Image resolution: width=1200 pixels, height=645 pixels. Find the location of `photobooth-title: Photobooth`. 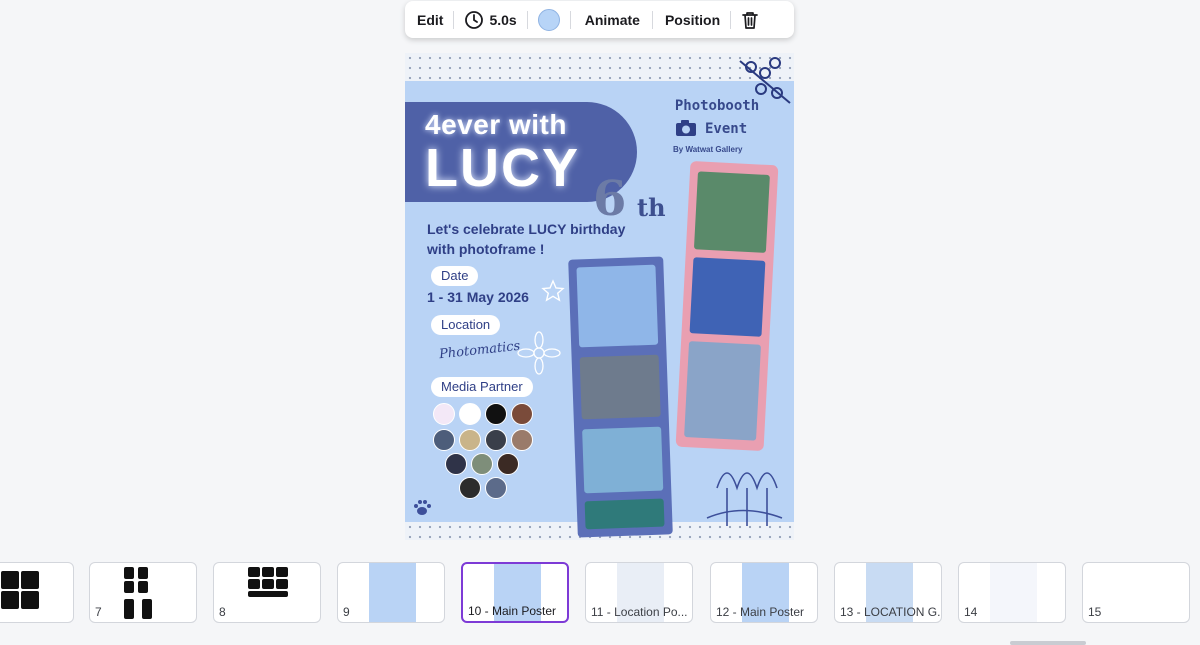

photobooth-title: Photobooth is located at coordinates (717, 106).